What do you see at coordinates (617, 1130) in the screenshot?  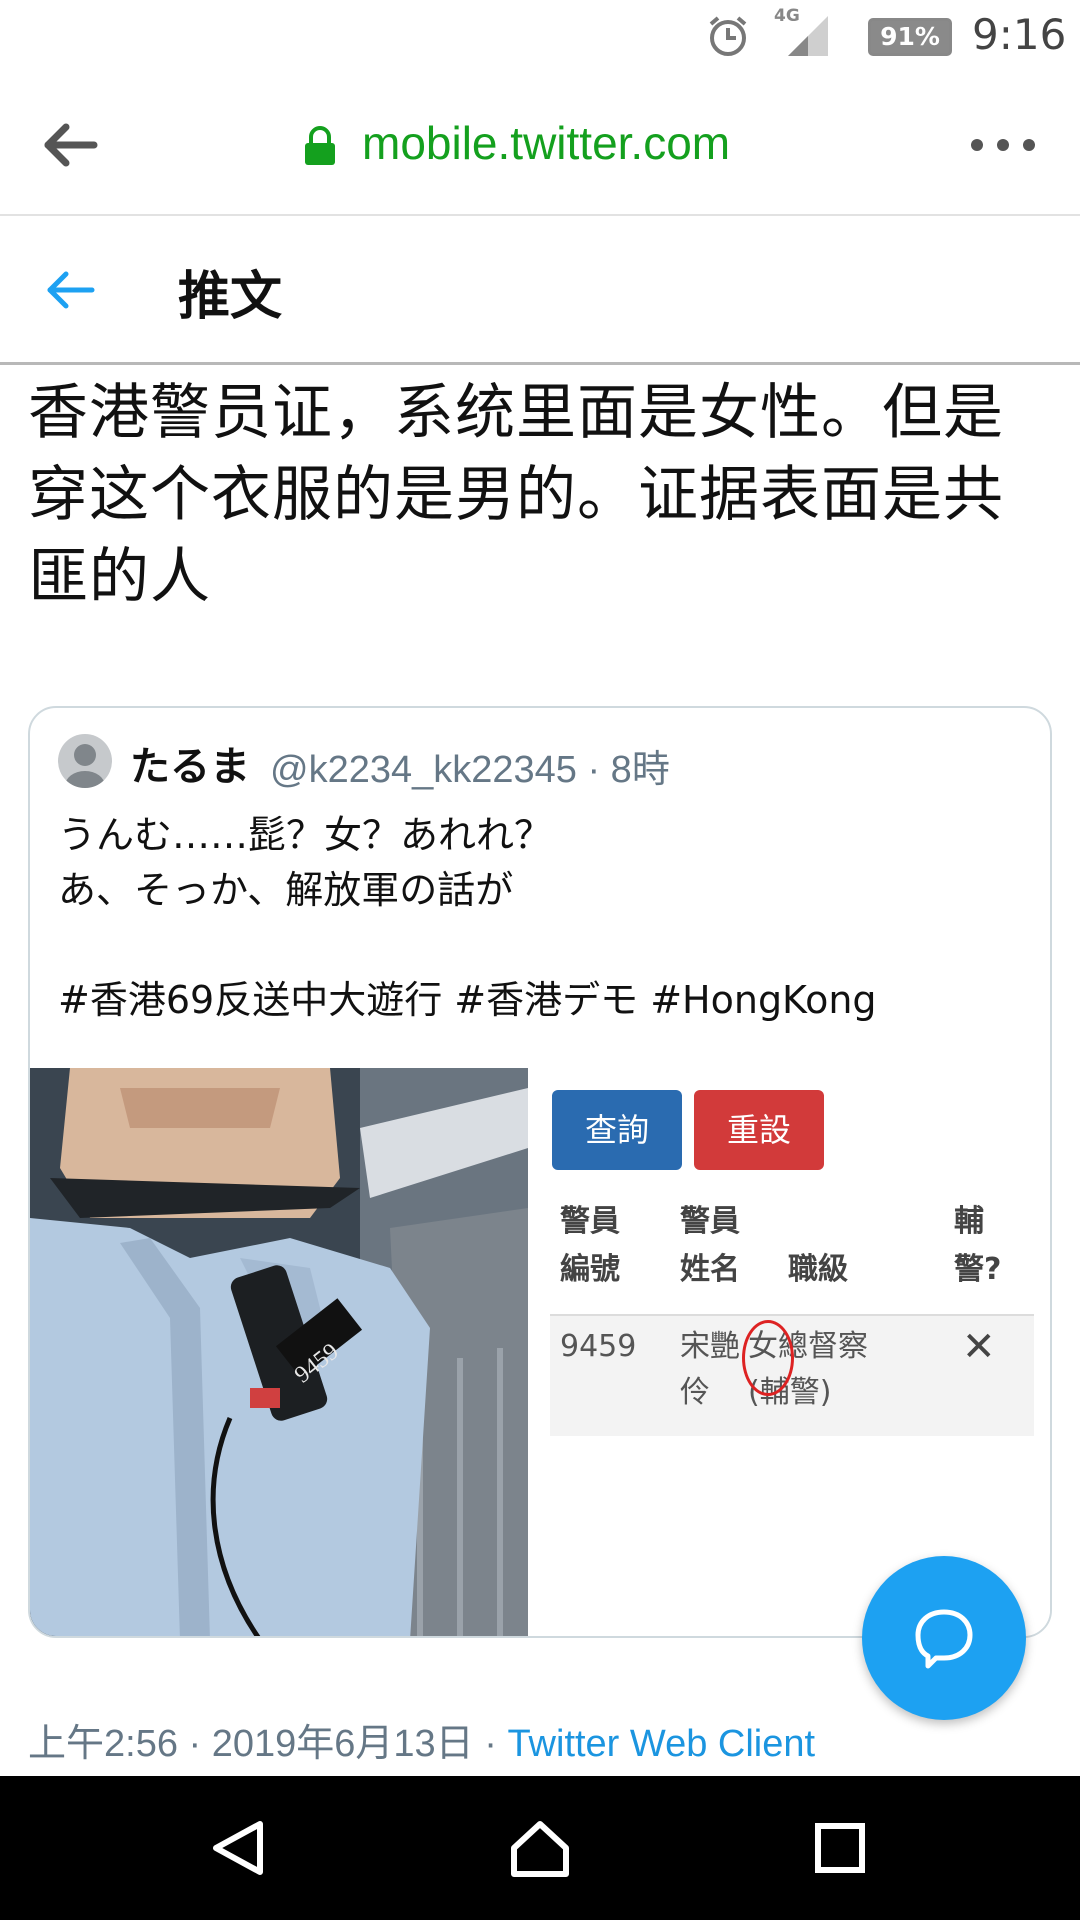 I see `query-button: 查詢` at bounding box center [617, 1130].